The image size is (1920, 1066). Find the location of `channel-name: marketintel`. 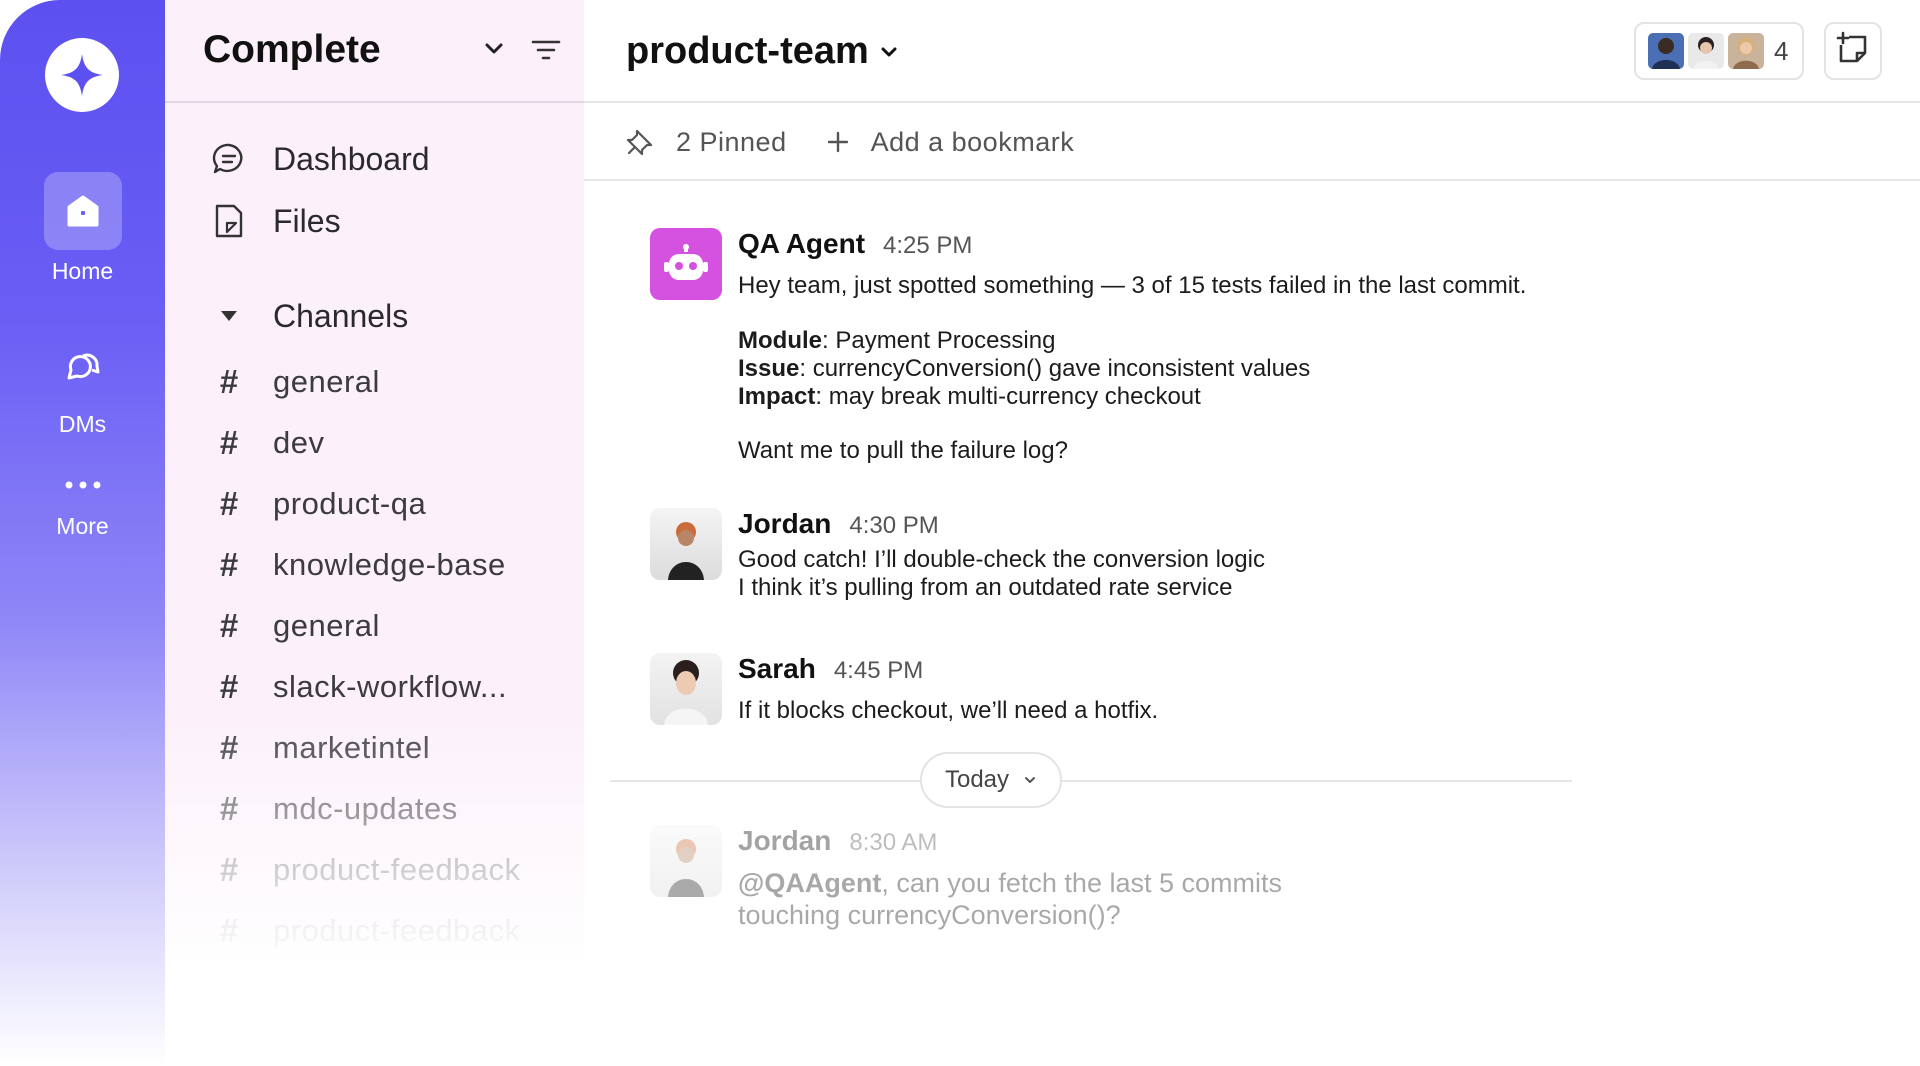

channel-name: marketintel is located at coordinates (352, 747).